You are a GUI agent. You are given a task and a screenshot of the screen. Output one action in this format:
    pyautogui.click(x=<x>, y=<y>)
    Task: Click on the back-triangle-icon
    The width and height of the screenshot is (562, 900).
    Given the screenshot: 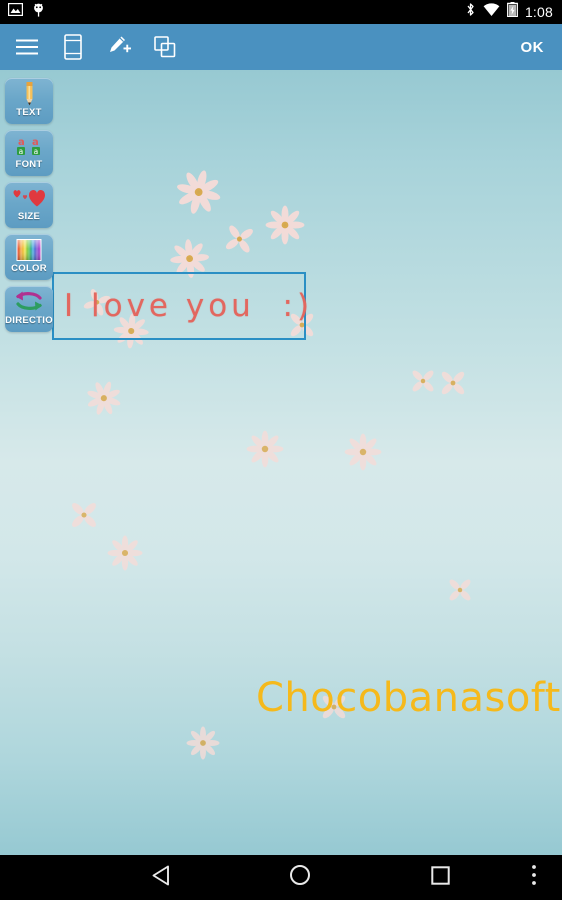 What is the action you would take?
    pyautogui.click(x=160, y=878)
    